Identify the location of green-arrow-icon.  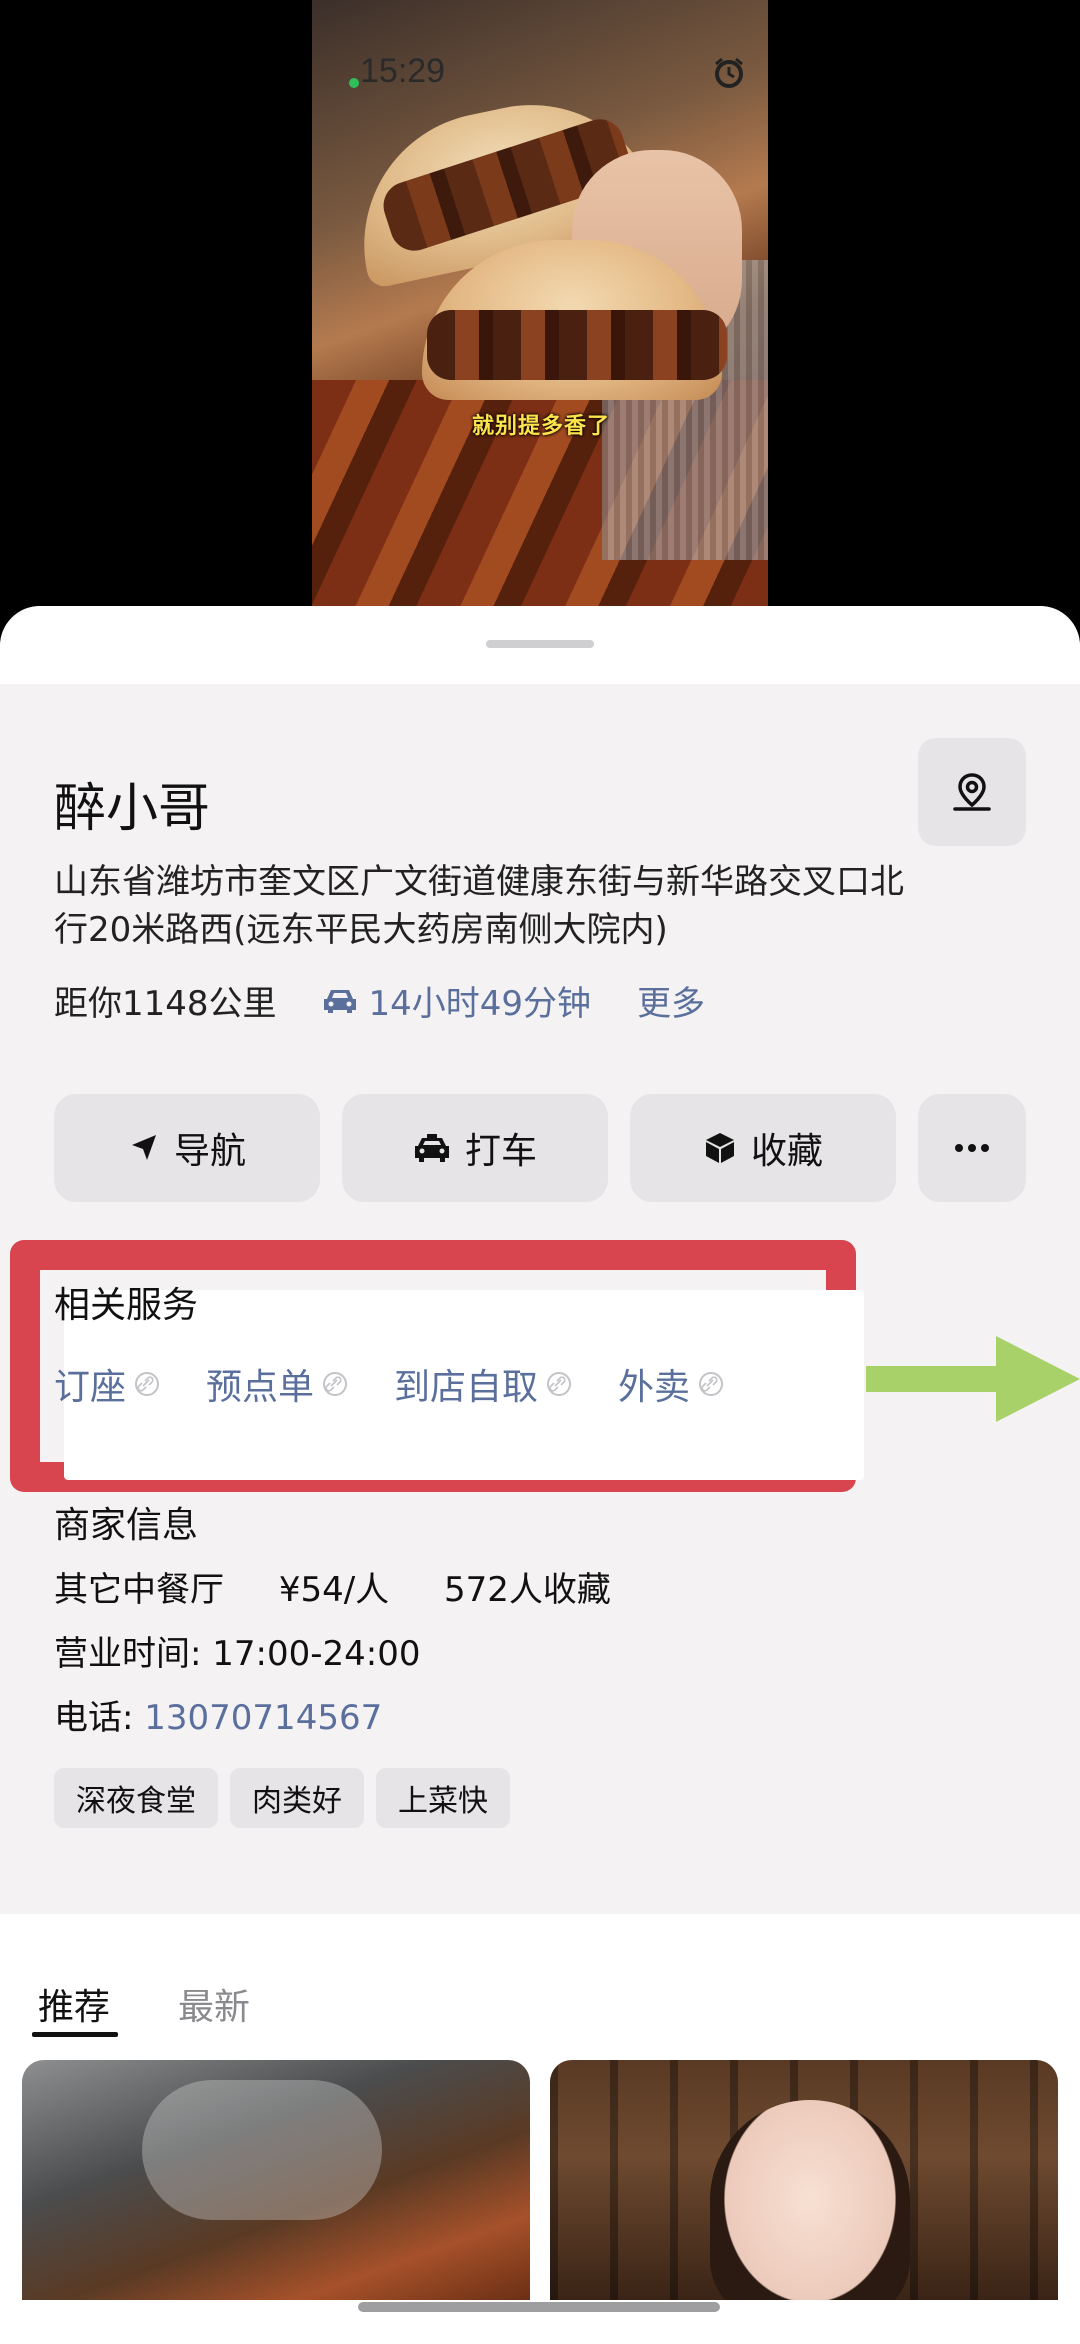
(973, 1379).